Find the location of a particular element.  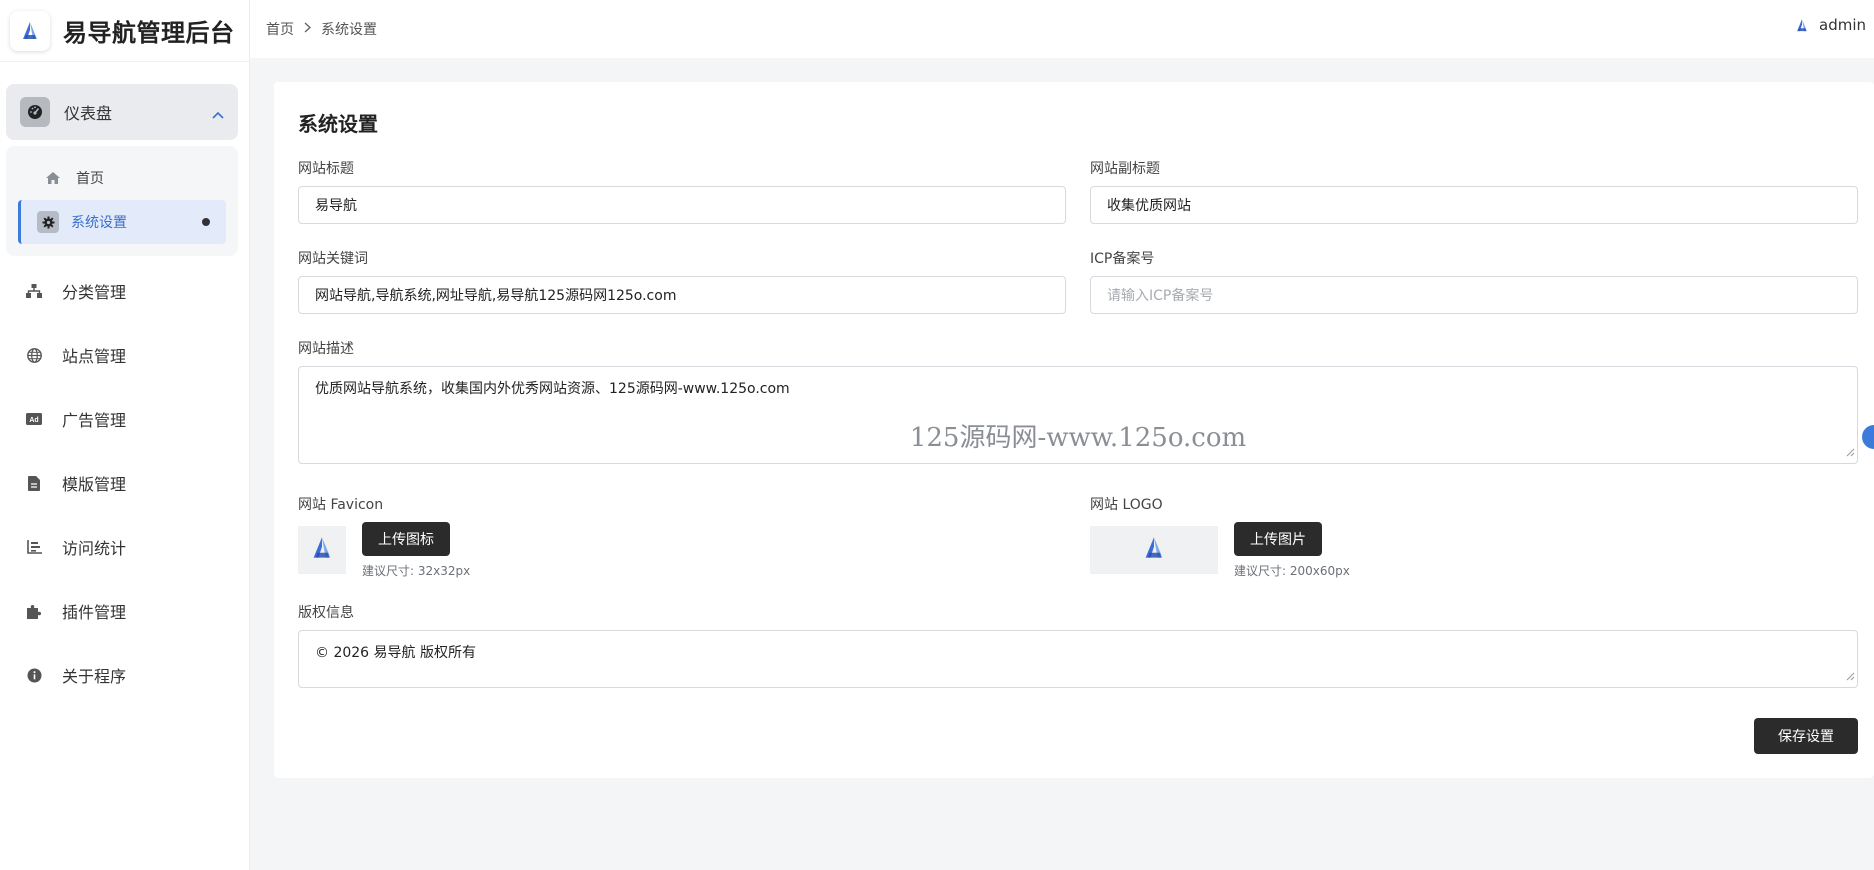

floating-action-button is located at coordinates (1868, 437).